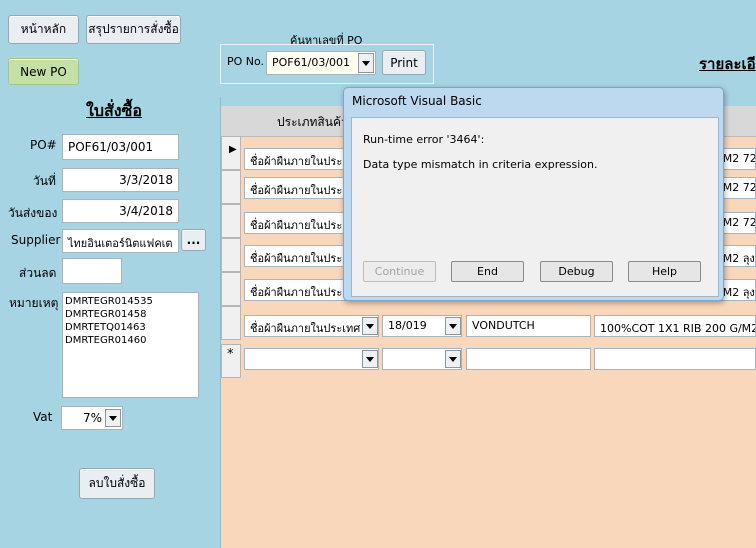 This screenshot has height=548, width=756. I want to click on detail-title: รายละเอี, so click(727, 64).